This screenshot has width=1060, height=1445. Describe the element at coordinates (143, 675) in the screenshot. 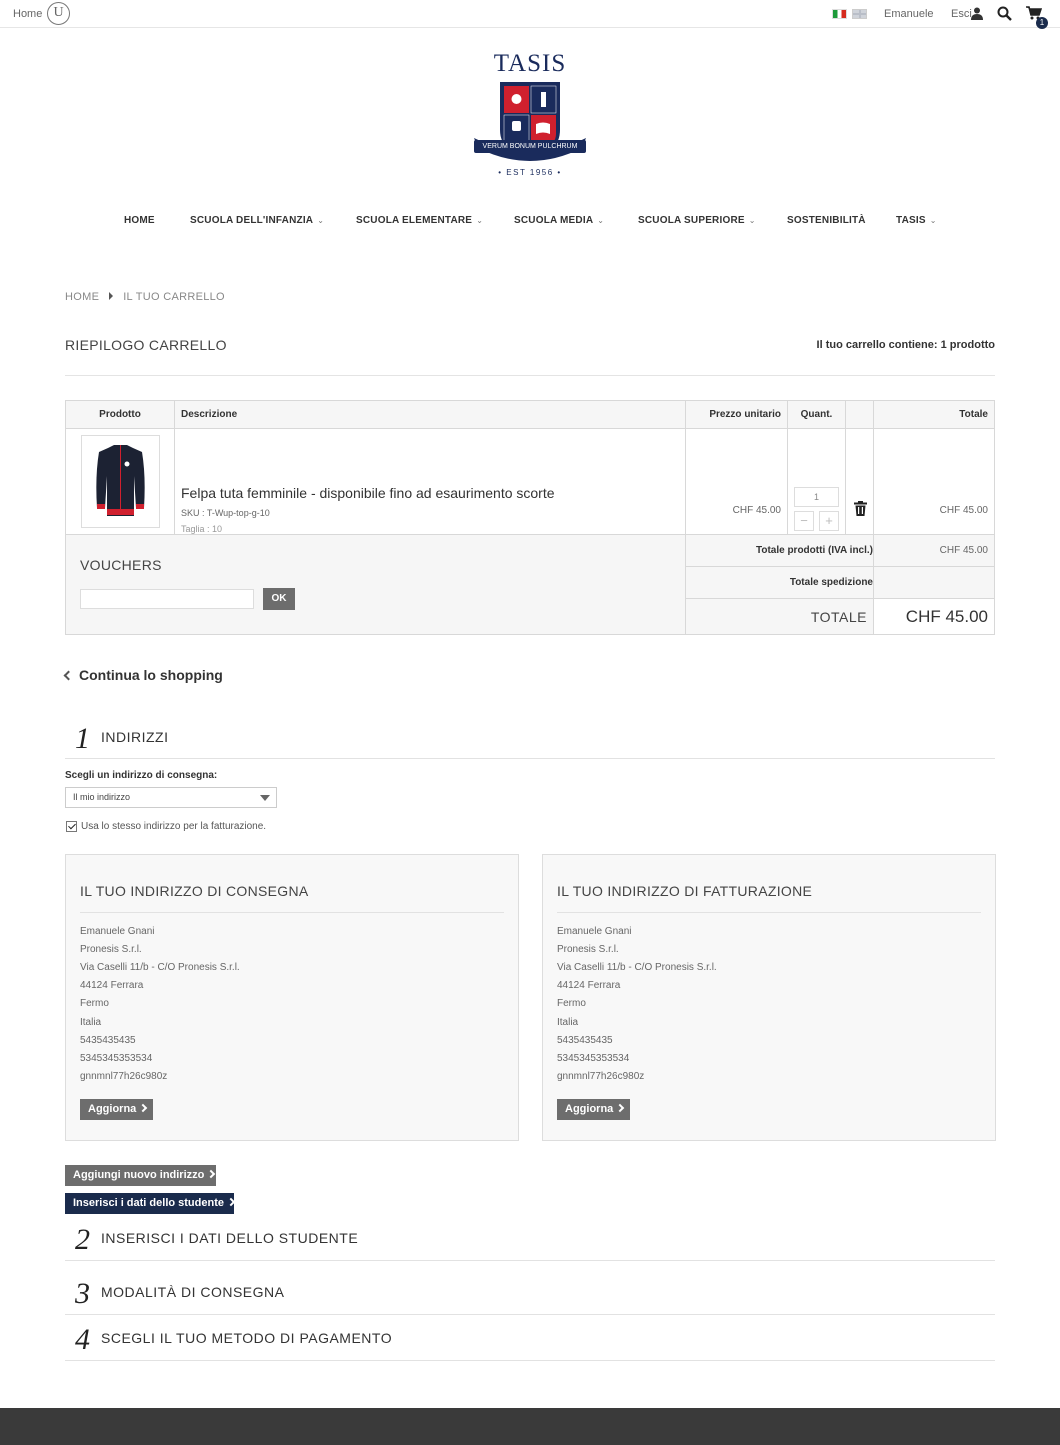

I see `continue-shopping-link: Continua lo shopping` at that location.